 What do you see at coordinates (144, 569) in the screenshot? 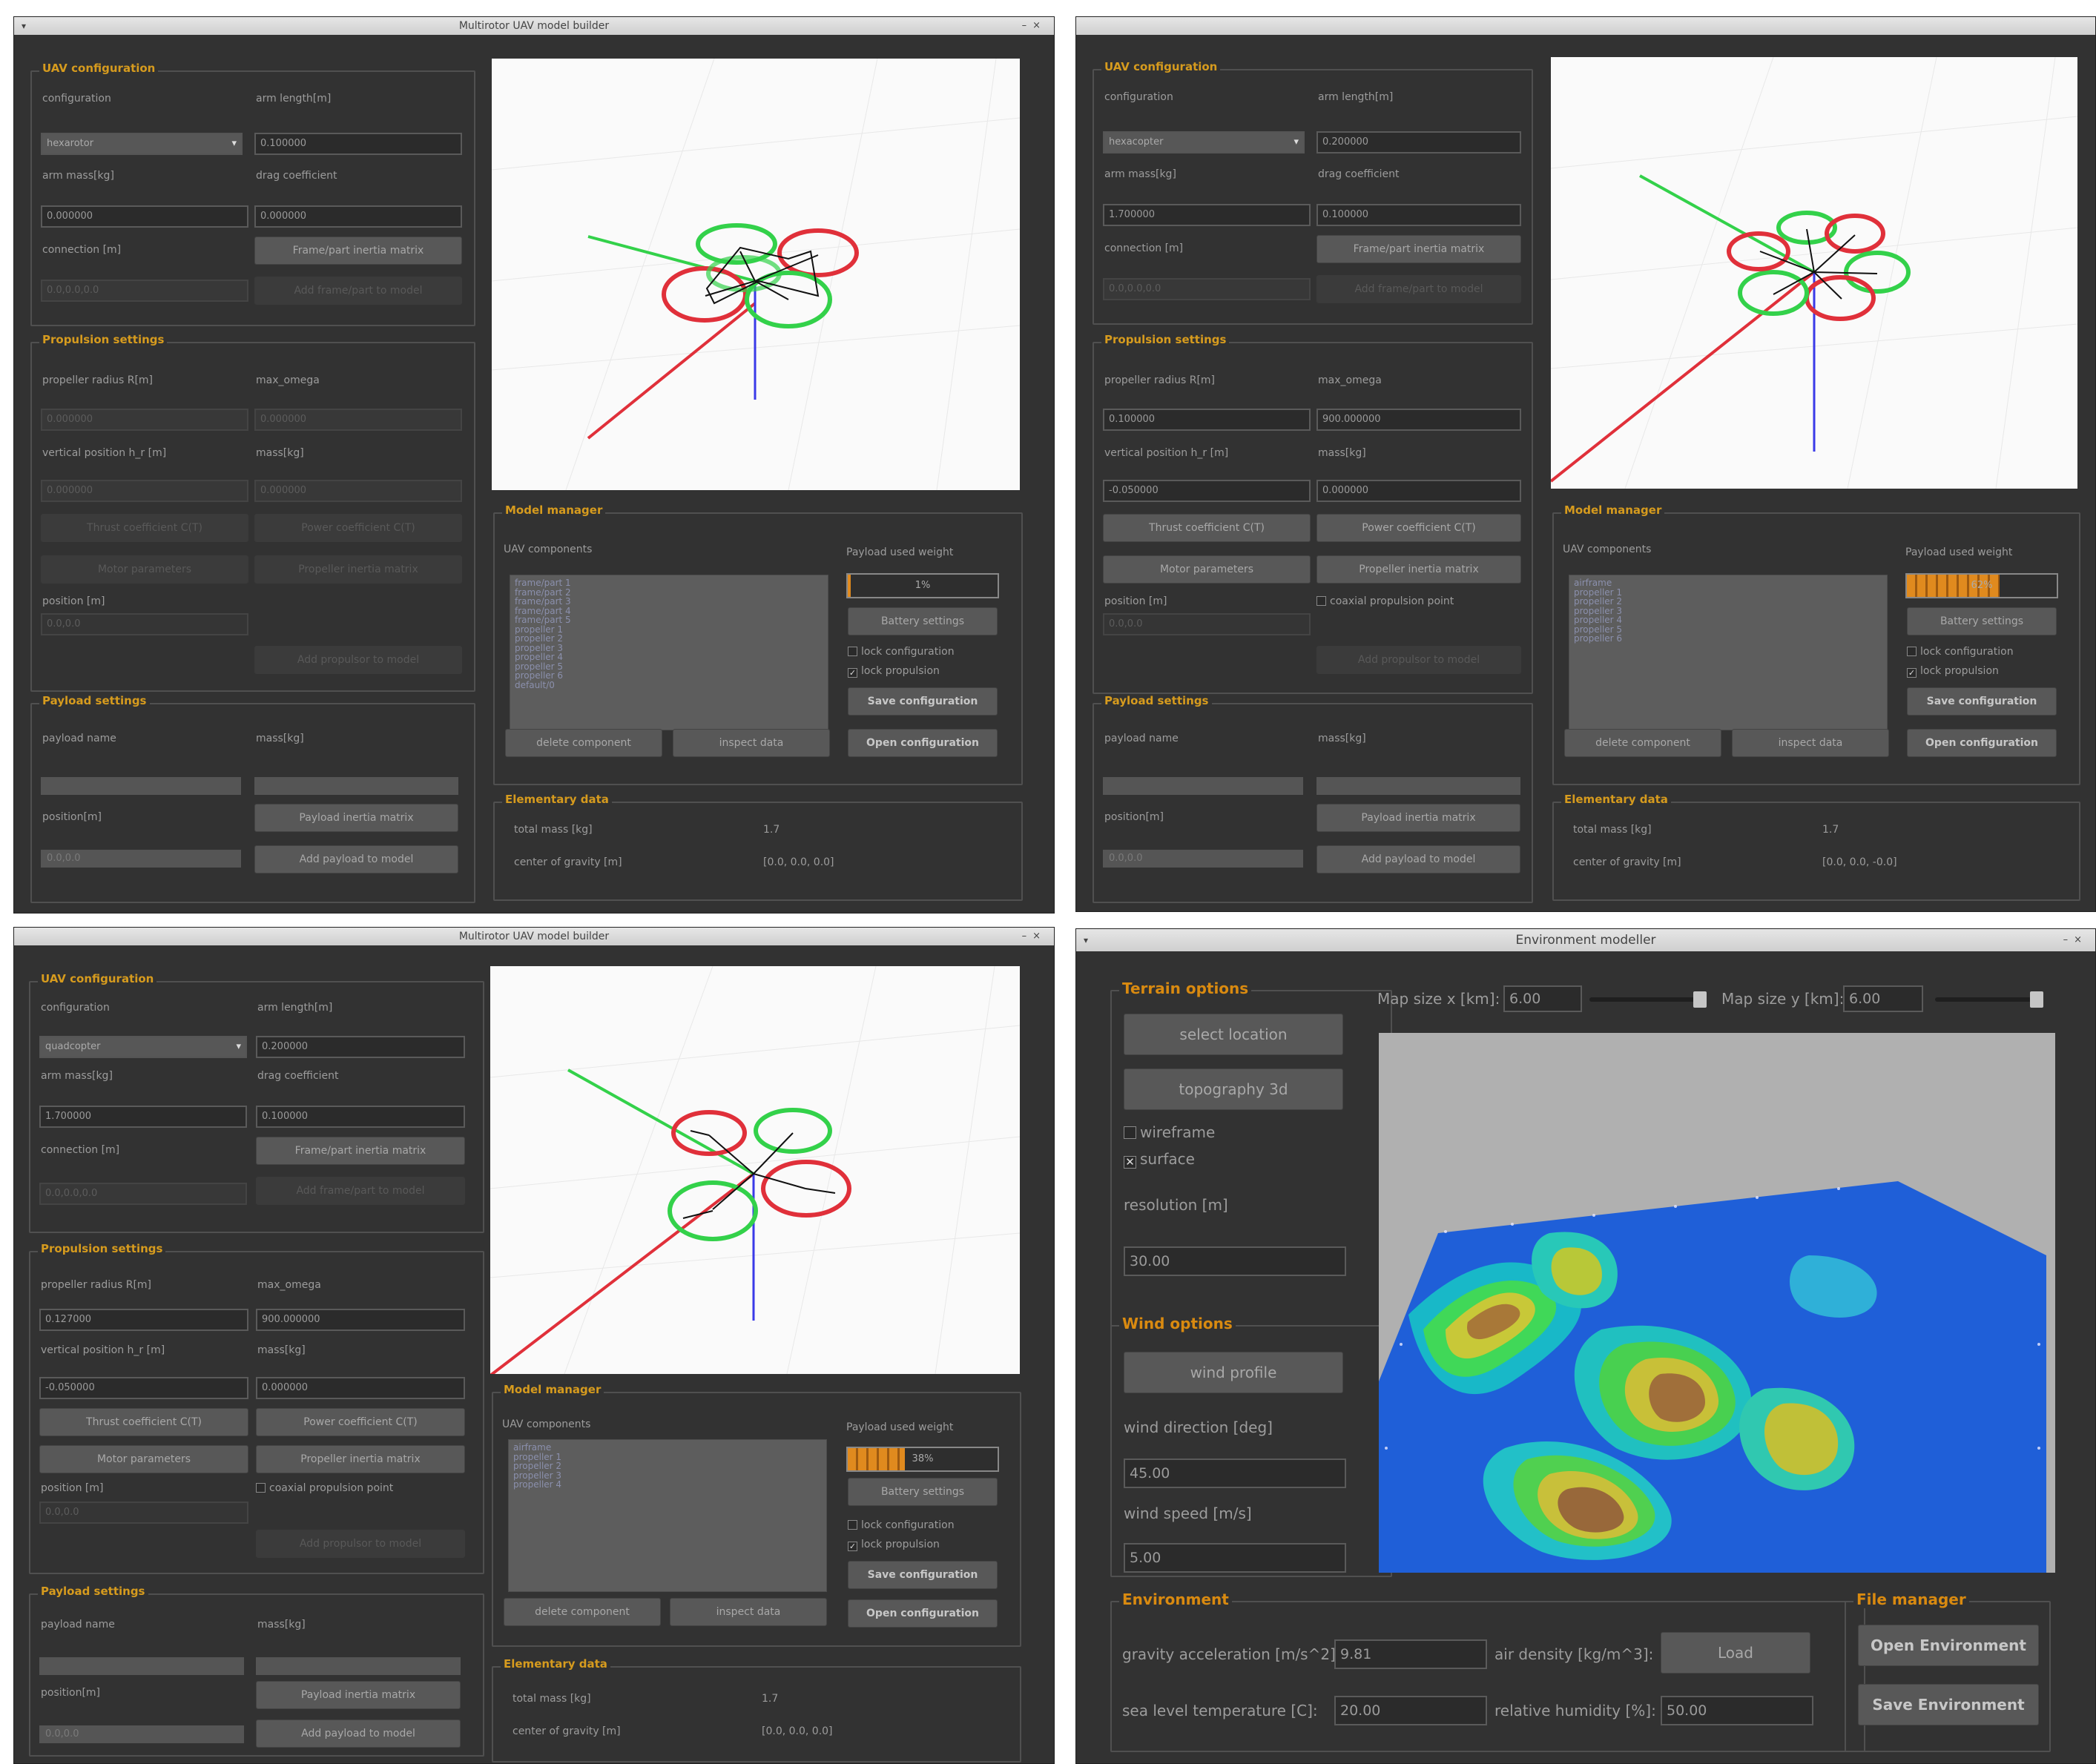
I see `motor-parameters-button: Motor parameters` at bounding box center [144, 569].